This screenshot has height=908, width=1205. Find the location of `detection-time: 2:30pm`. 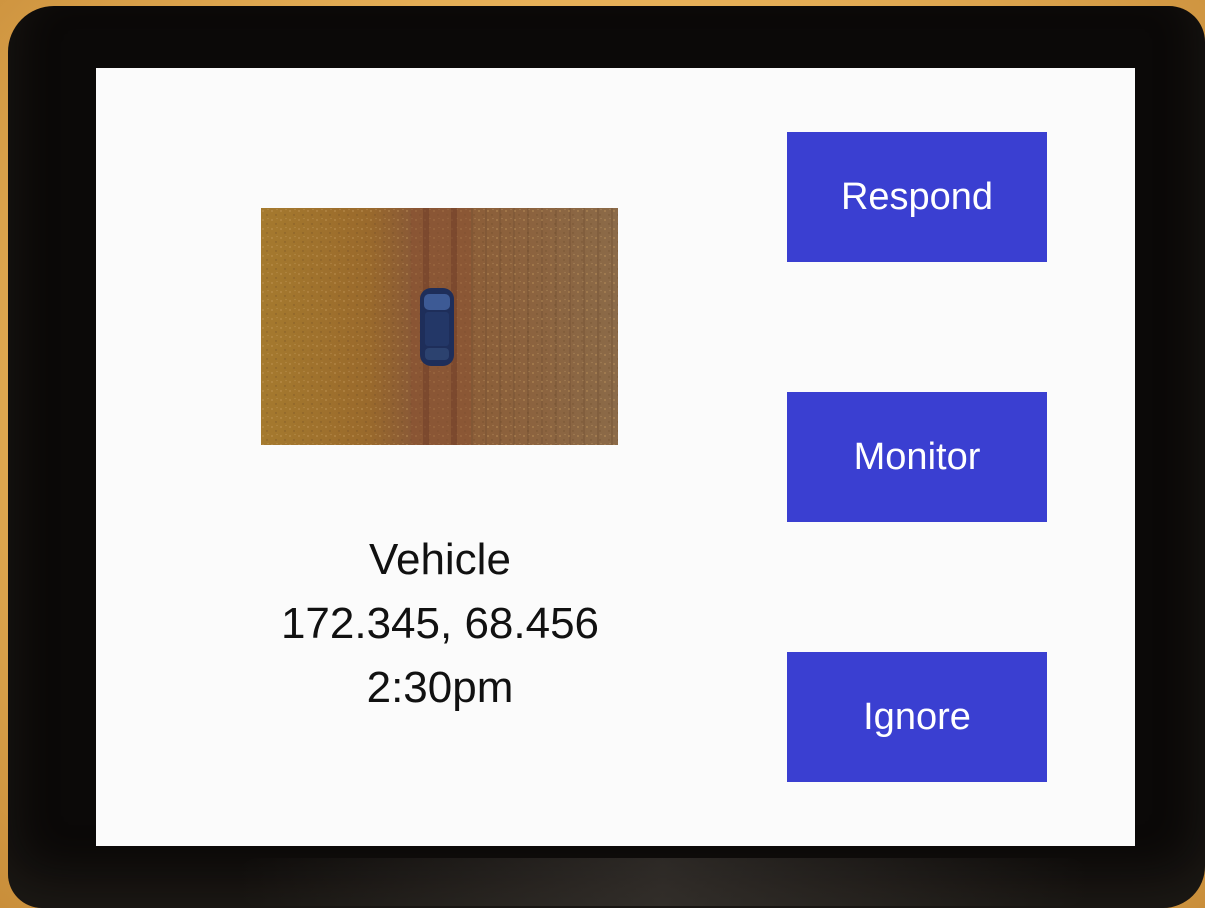

detection-time: 2:30pm is located at coordinates (440, 687).